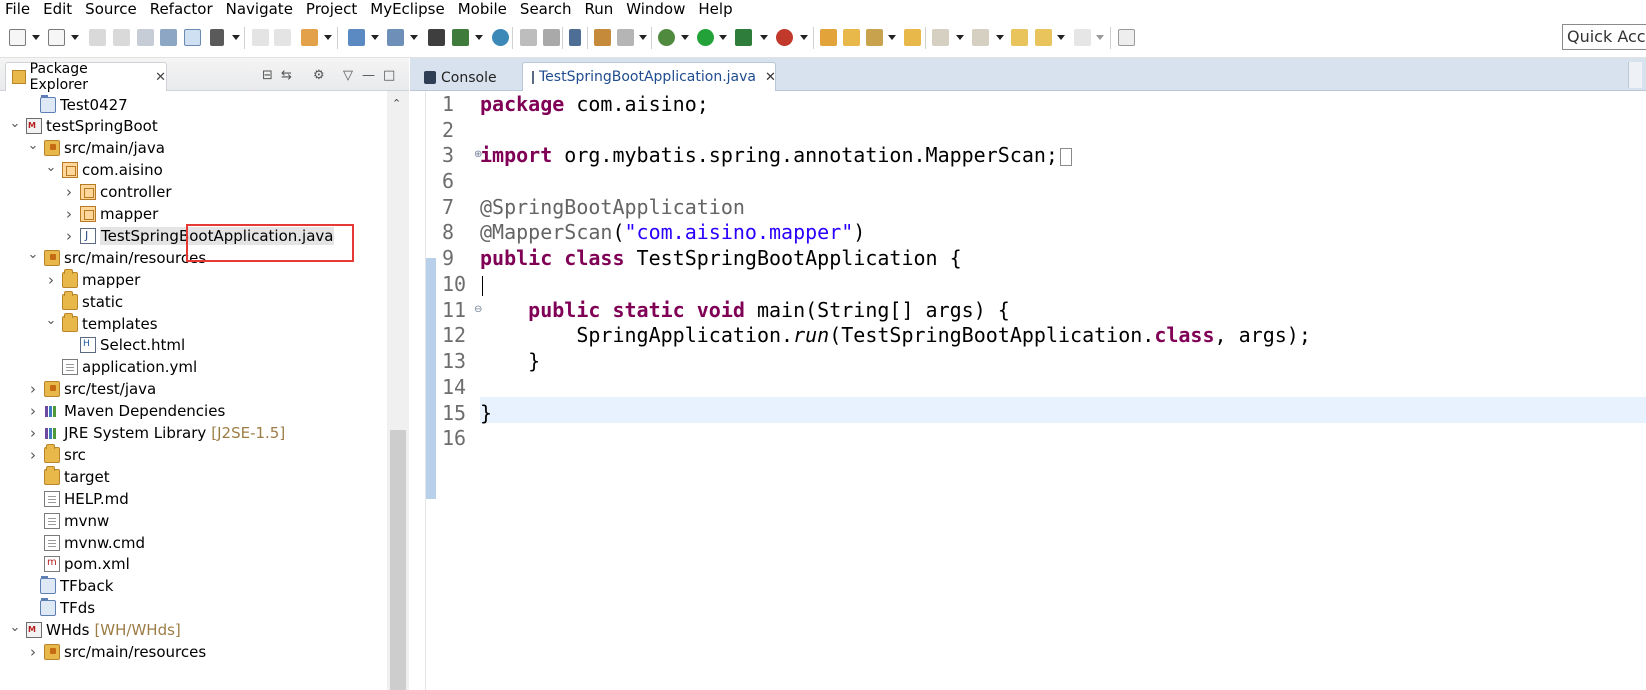 The image size is (1646, 690). Describe the element at coordinates (723, 37) in the screenshot. I see `run-dropdown-icon` at that location.